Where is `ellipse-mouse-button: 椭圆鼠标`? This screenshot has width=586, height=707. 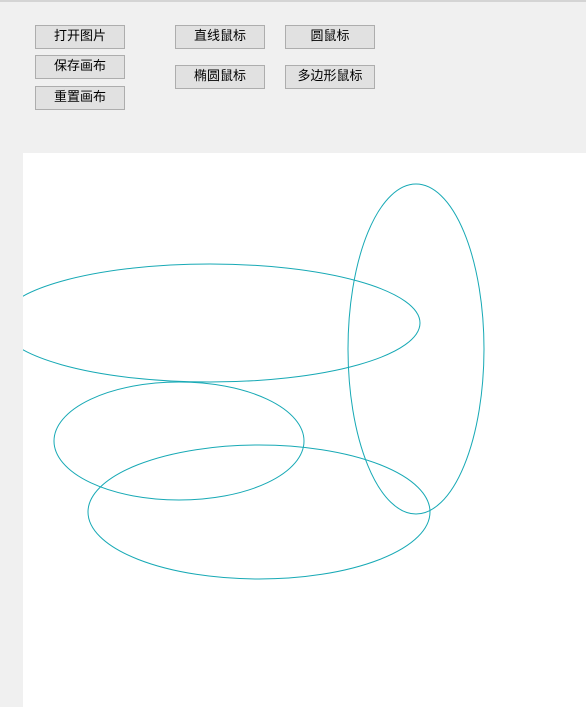
ellipse-mouse-button: 椭圆鼠标 is located at coordinates (220, 77).